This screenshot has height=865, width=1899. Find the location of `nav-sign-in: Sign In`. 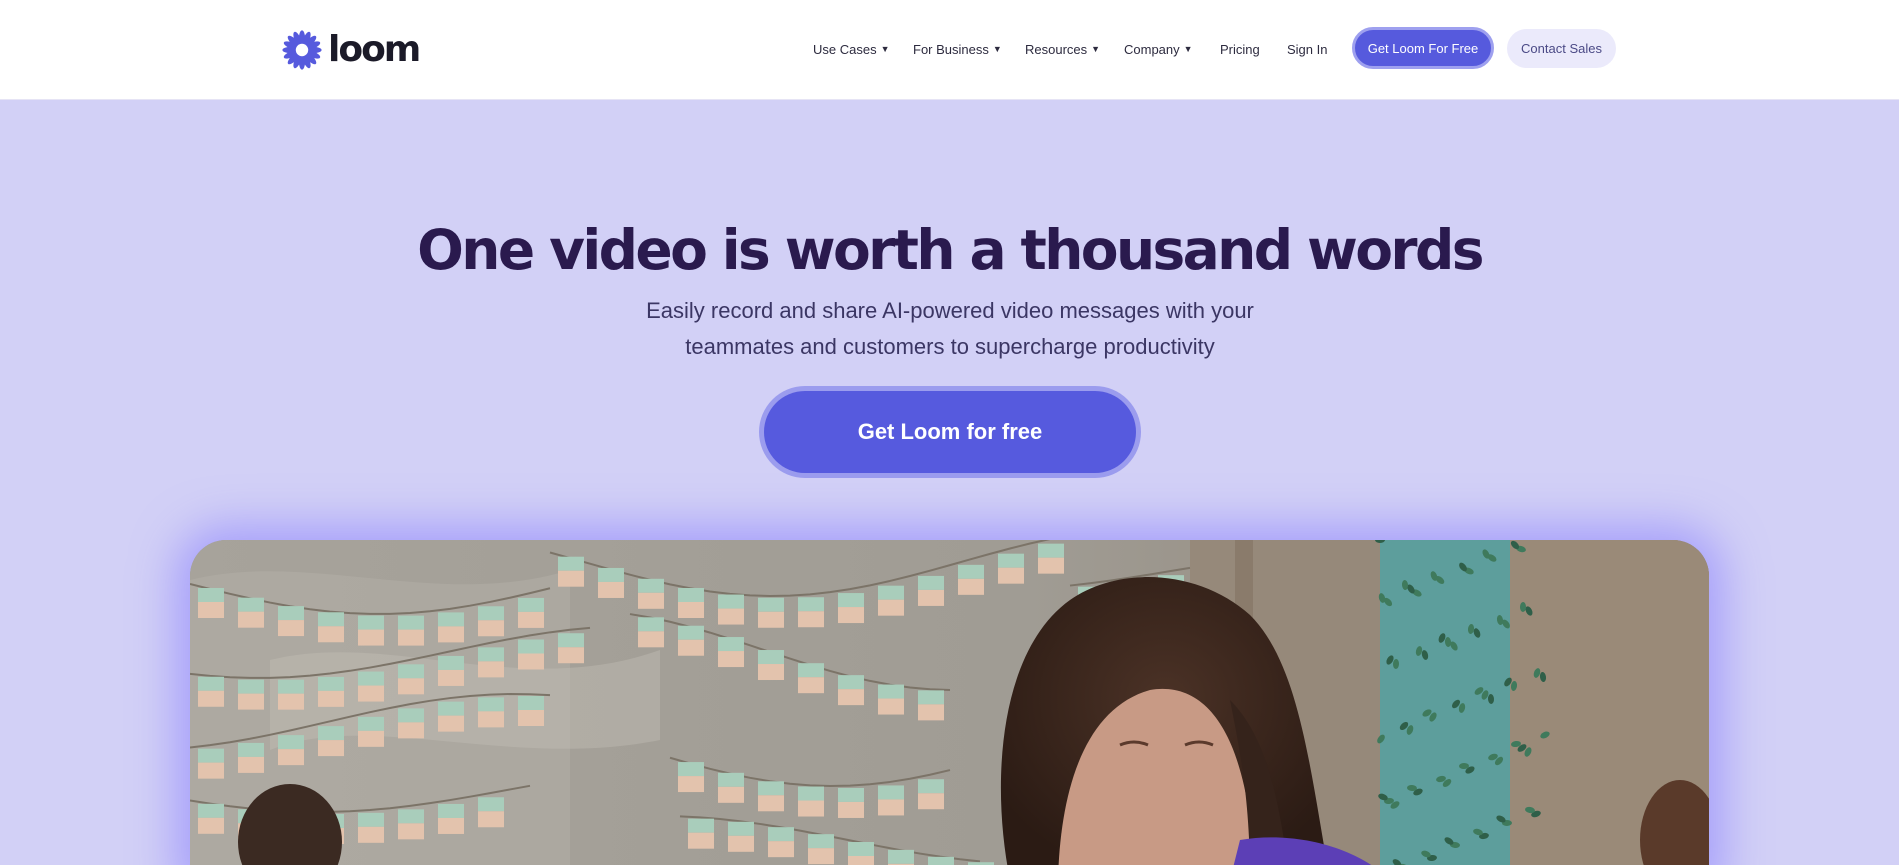

nav-sign-in: Sign In is located at coordinates (1307, 49).